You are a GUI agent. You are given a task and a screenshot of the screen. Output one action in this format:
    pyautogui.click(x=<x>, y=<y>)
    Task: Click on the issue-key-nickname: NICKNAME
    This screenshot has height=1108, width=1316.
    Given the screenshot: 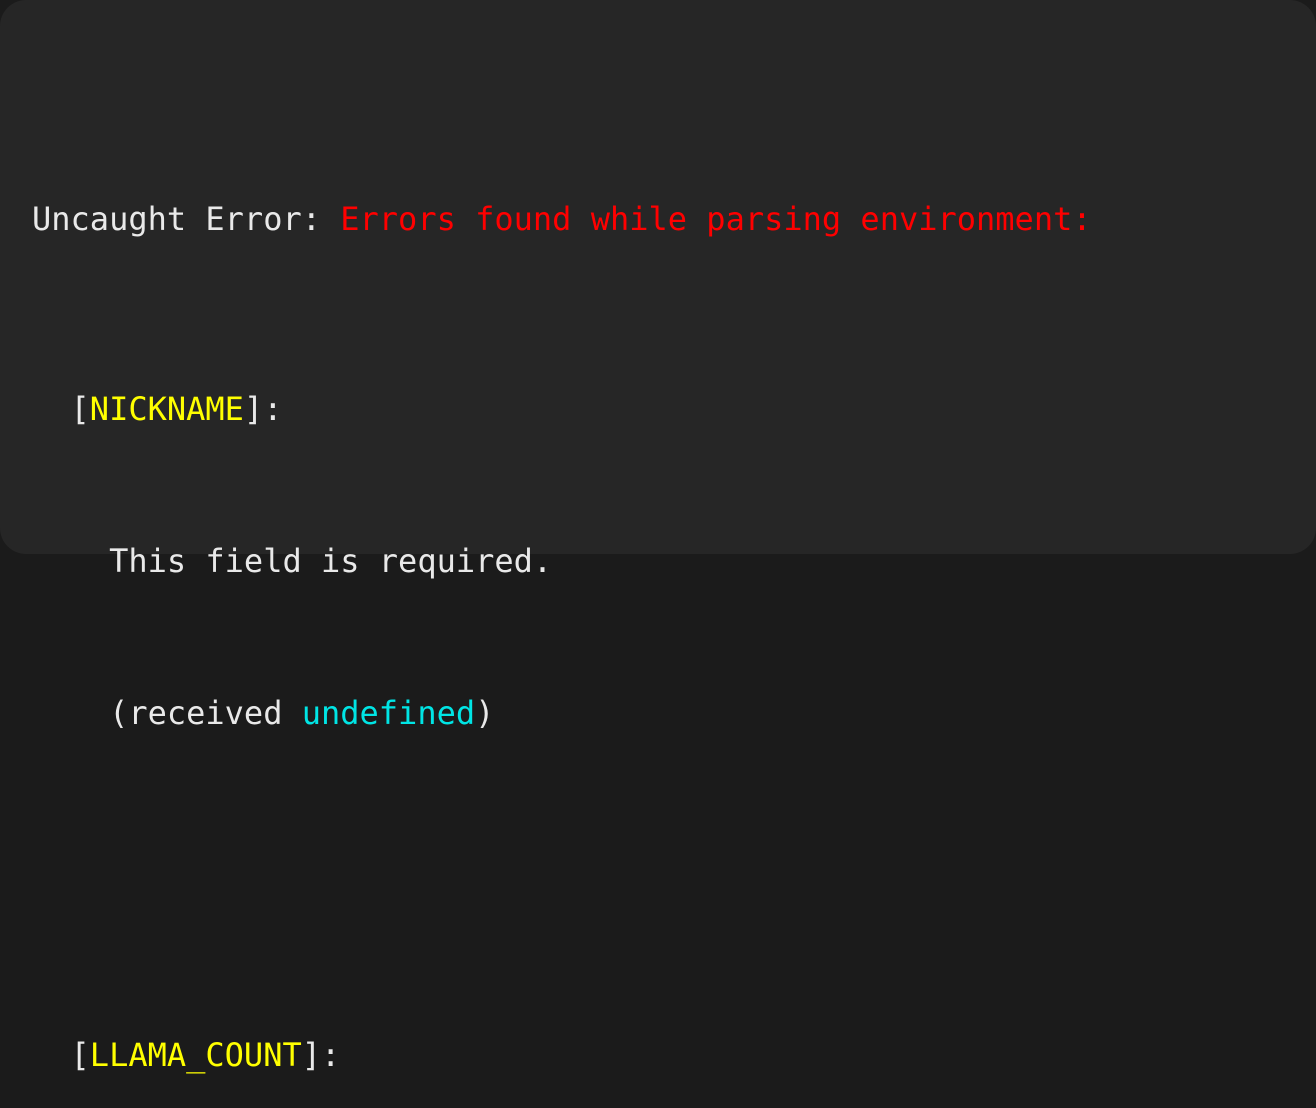 What is the action you would take?
    pyautogui.click(x=166, y=409)
    